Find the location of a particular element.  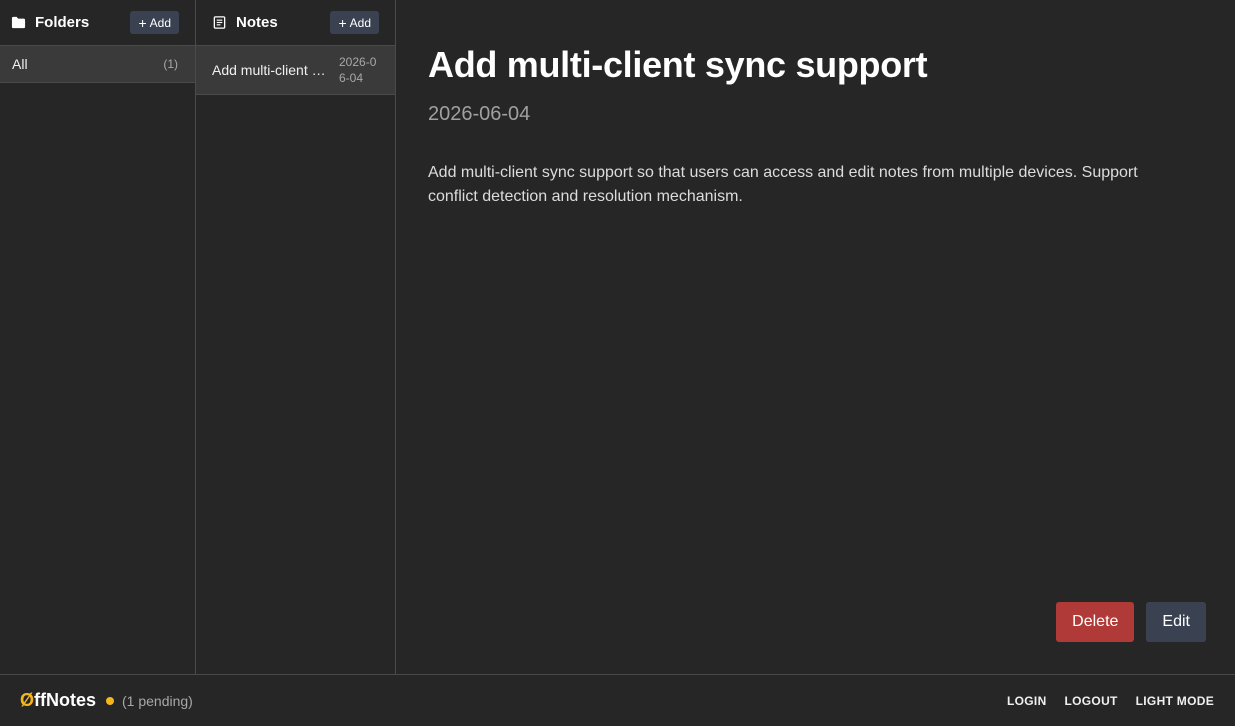

footer-nav: LOGIN LOGOUT LIGHT MODE is located at coordinates (1110, 701).